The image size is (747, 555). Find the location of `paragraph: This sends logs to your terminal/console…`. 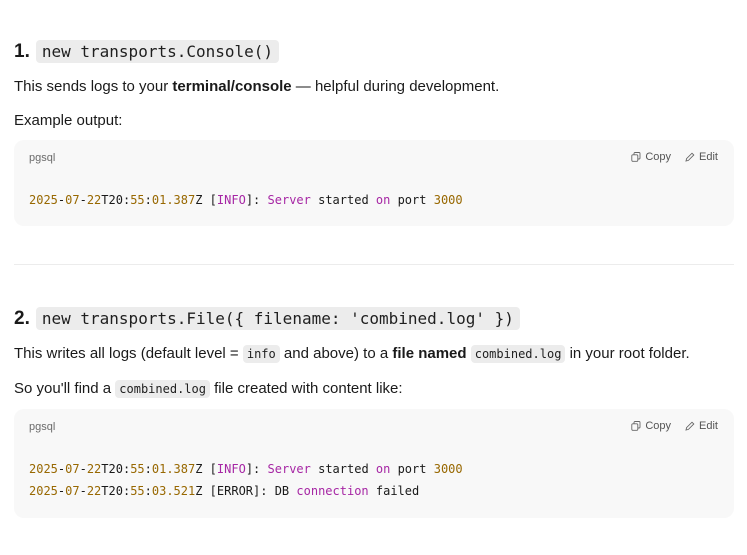

paragraph: This sends logs to your terminal/console… is located at coordinates (256, 87).